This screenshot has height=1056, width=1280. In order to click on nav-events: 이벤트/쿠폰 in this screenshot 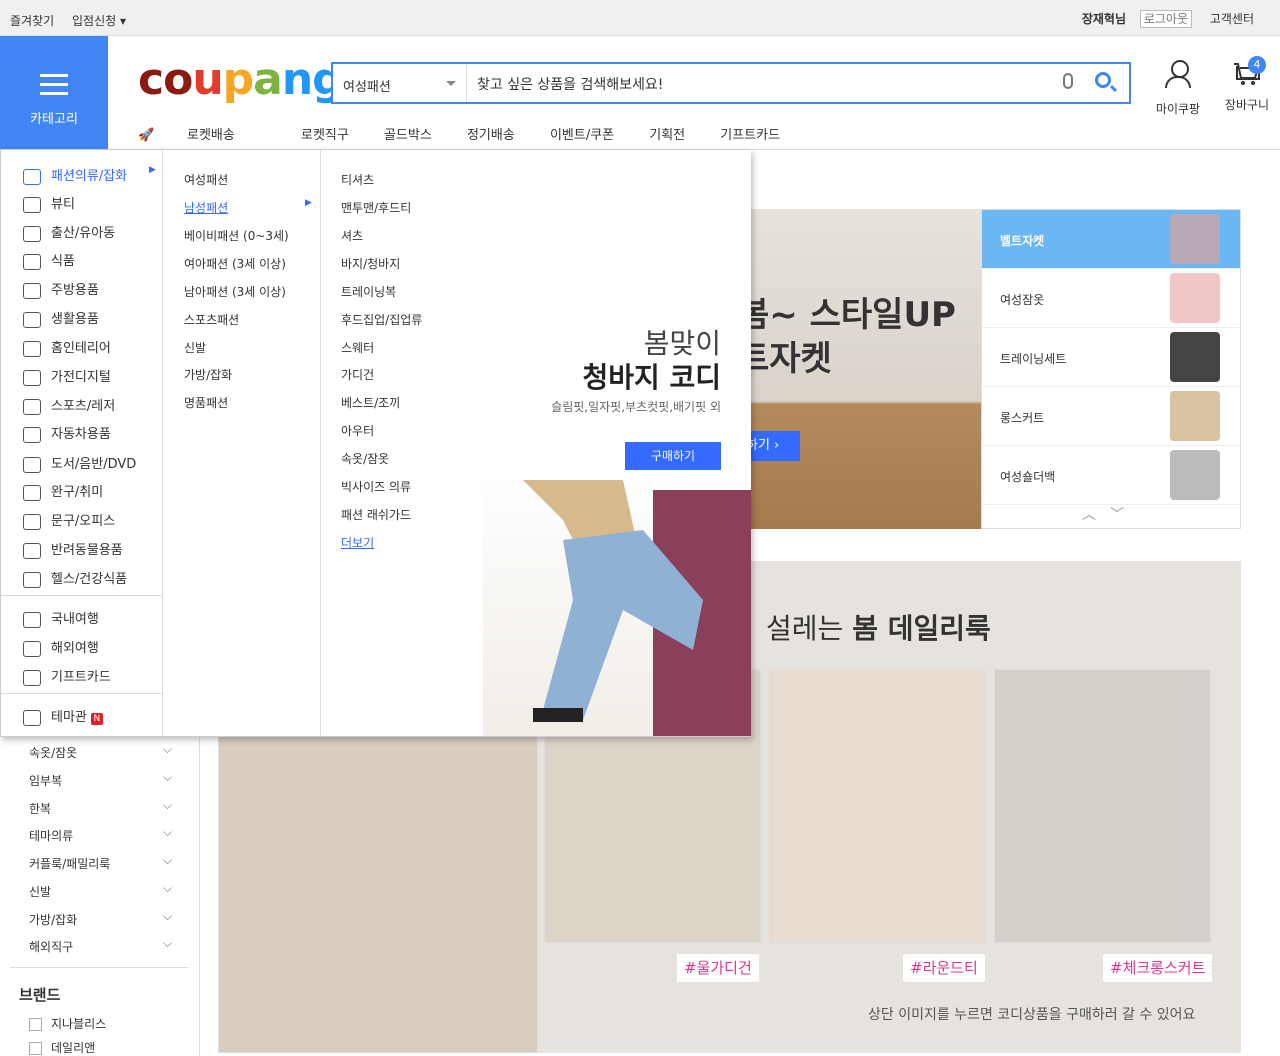, I will do `click(582, 135)`.